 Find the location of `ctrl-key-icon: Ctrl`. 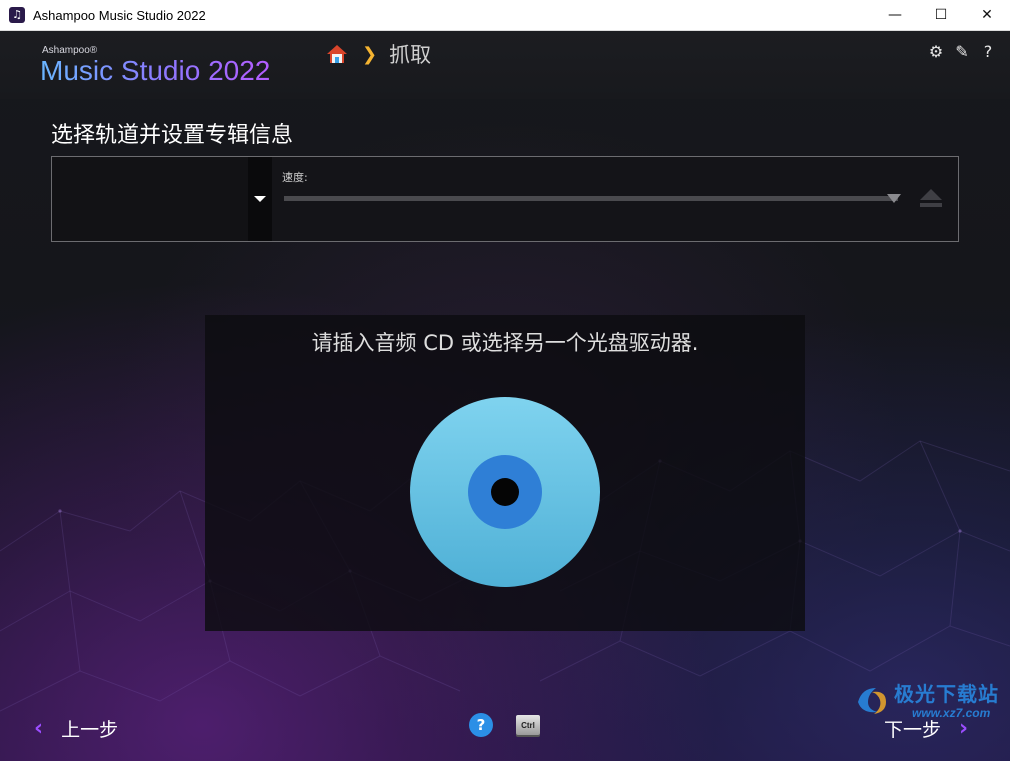

ctrl-key-icon: Ctrl is located at coordinates (528, 725).